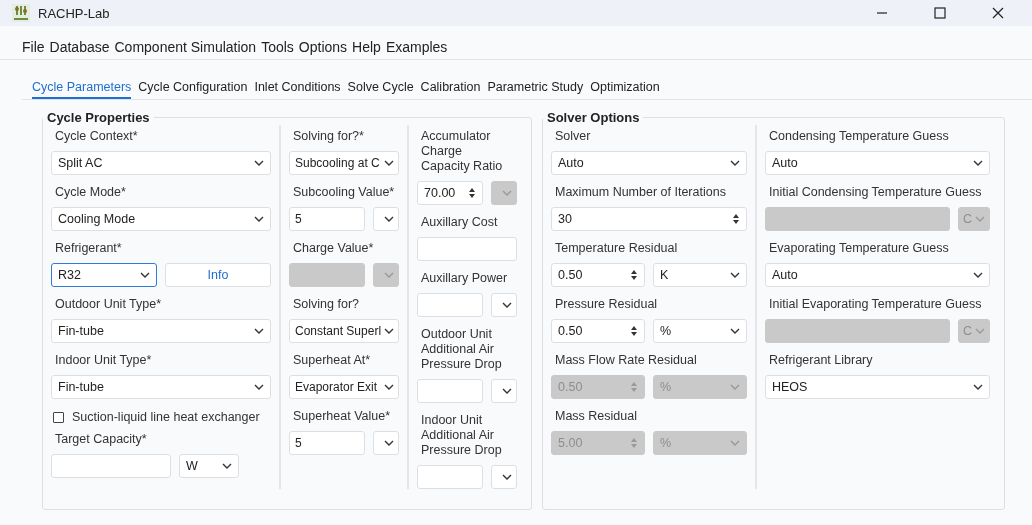 The image size is (1032, 525). Describe the element at coordinates (344, 192) in the screenshot. I see `field-label: Subcooling Value*` at that location.